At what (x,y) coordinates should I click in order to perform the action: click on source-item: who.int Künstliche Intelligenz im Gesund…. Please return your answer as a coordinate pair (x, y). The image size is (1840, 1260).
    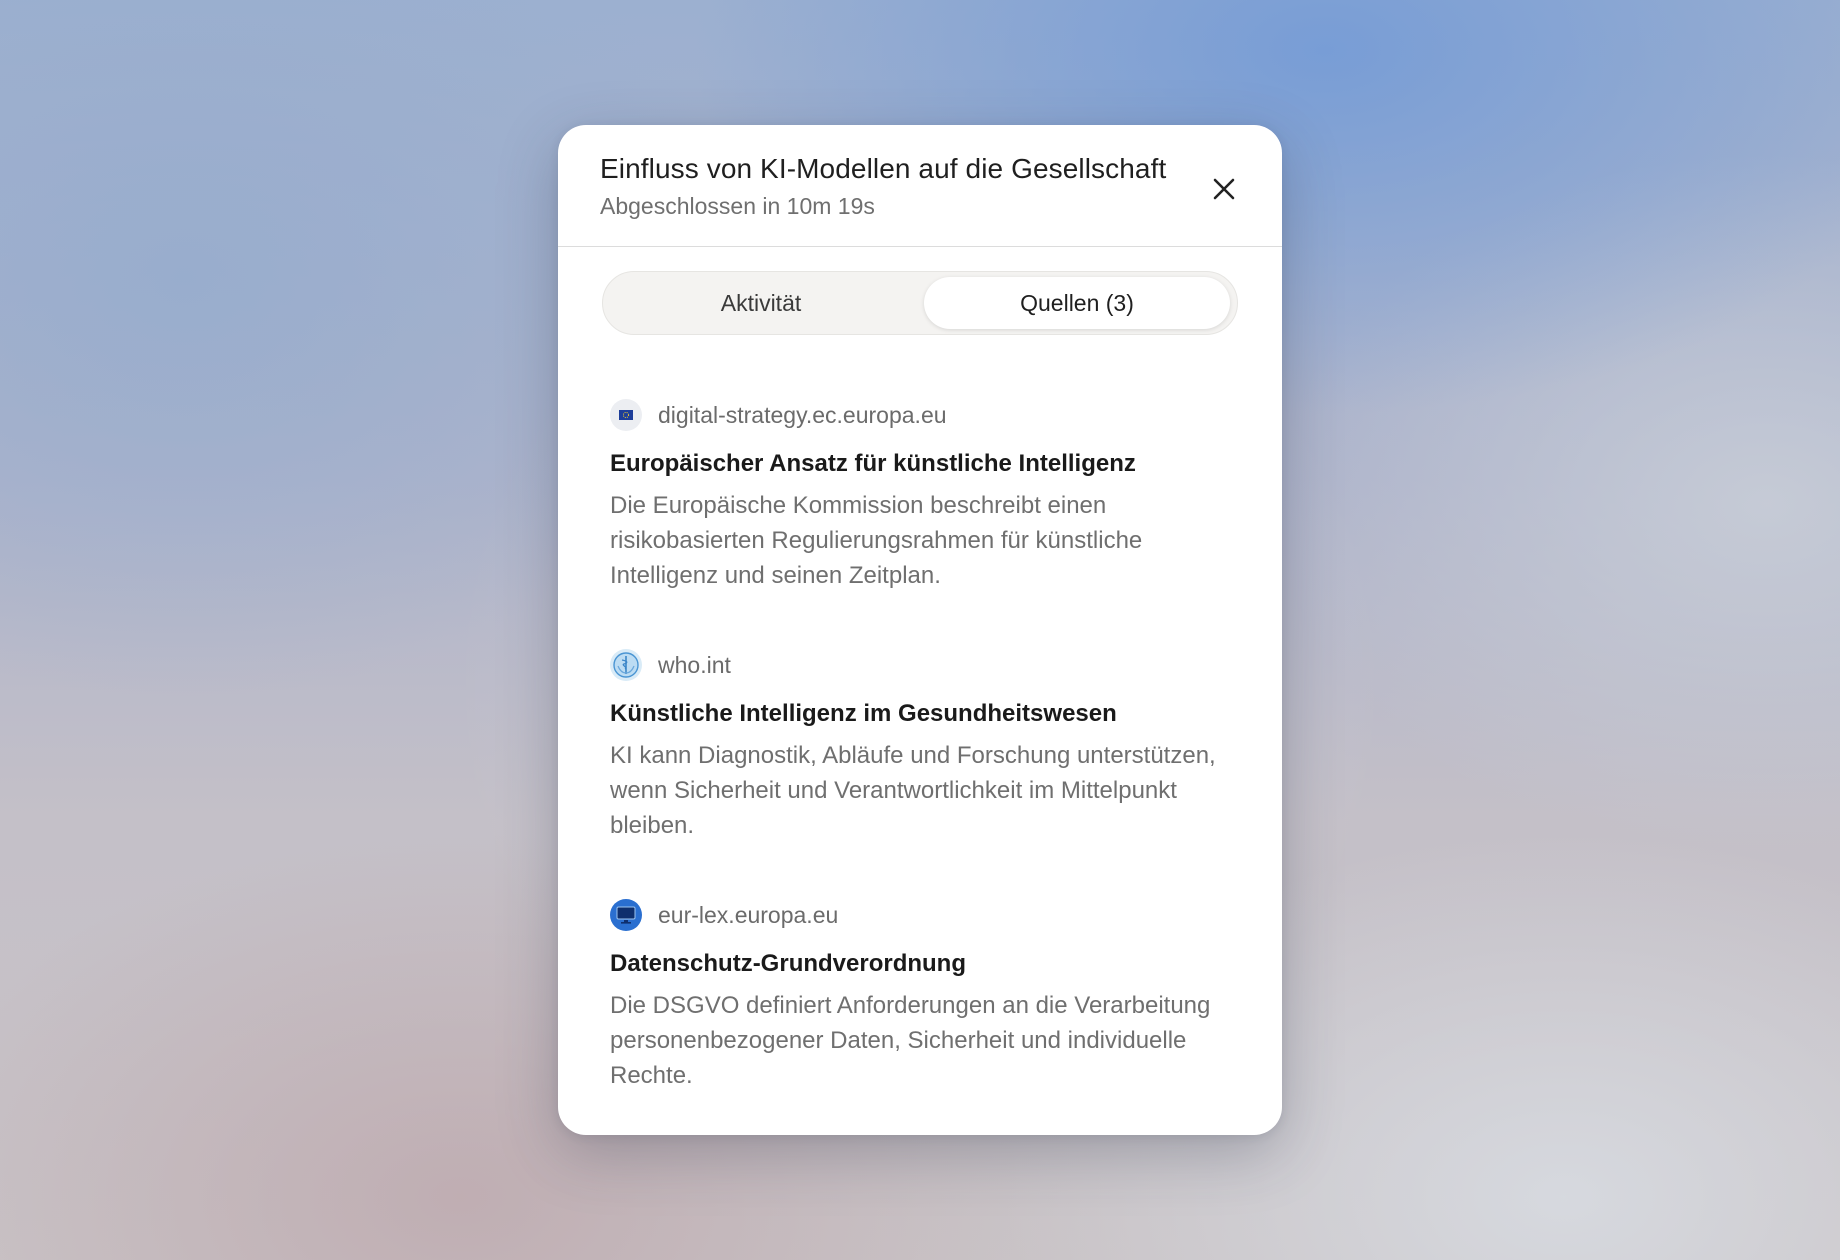
    Looking at the image, I should click on (920, 745).